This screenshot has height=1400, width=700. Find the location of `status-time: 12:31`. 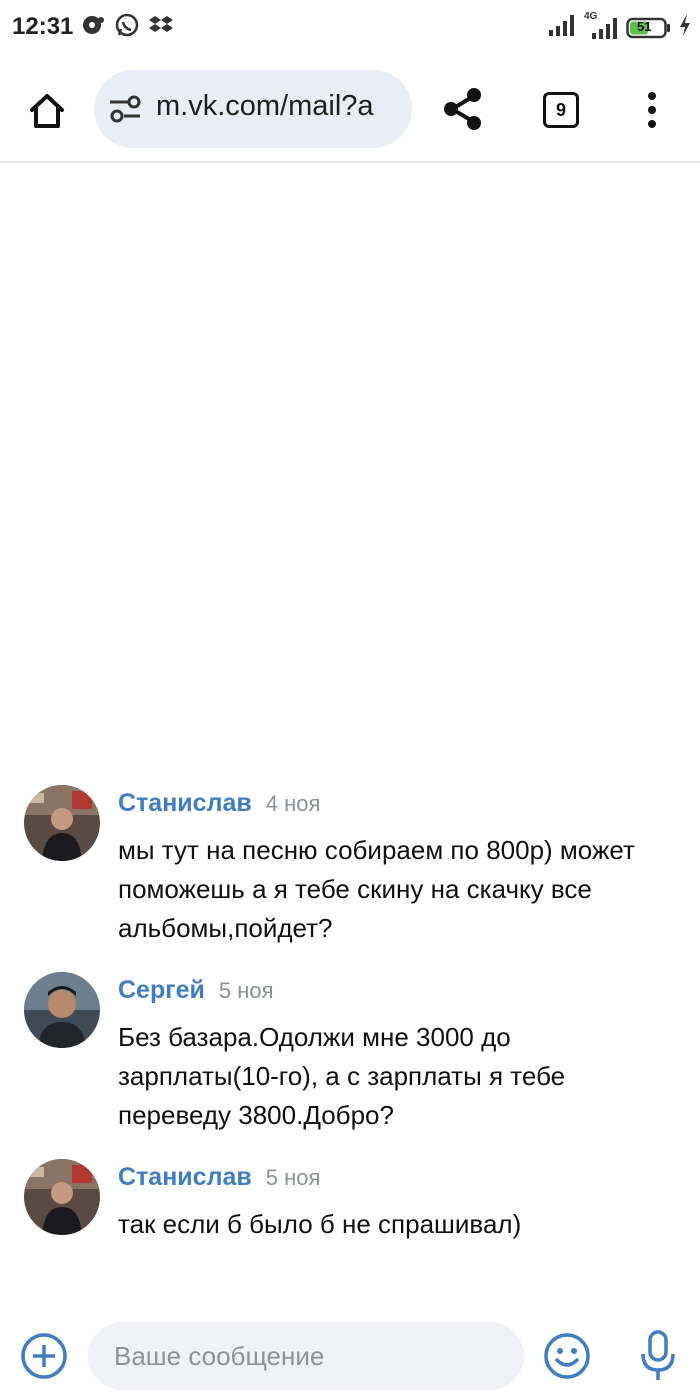

status-time: 12:31 is located at coordinates (43, 26).